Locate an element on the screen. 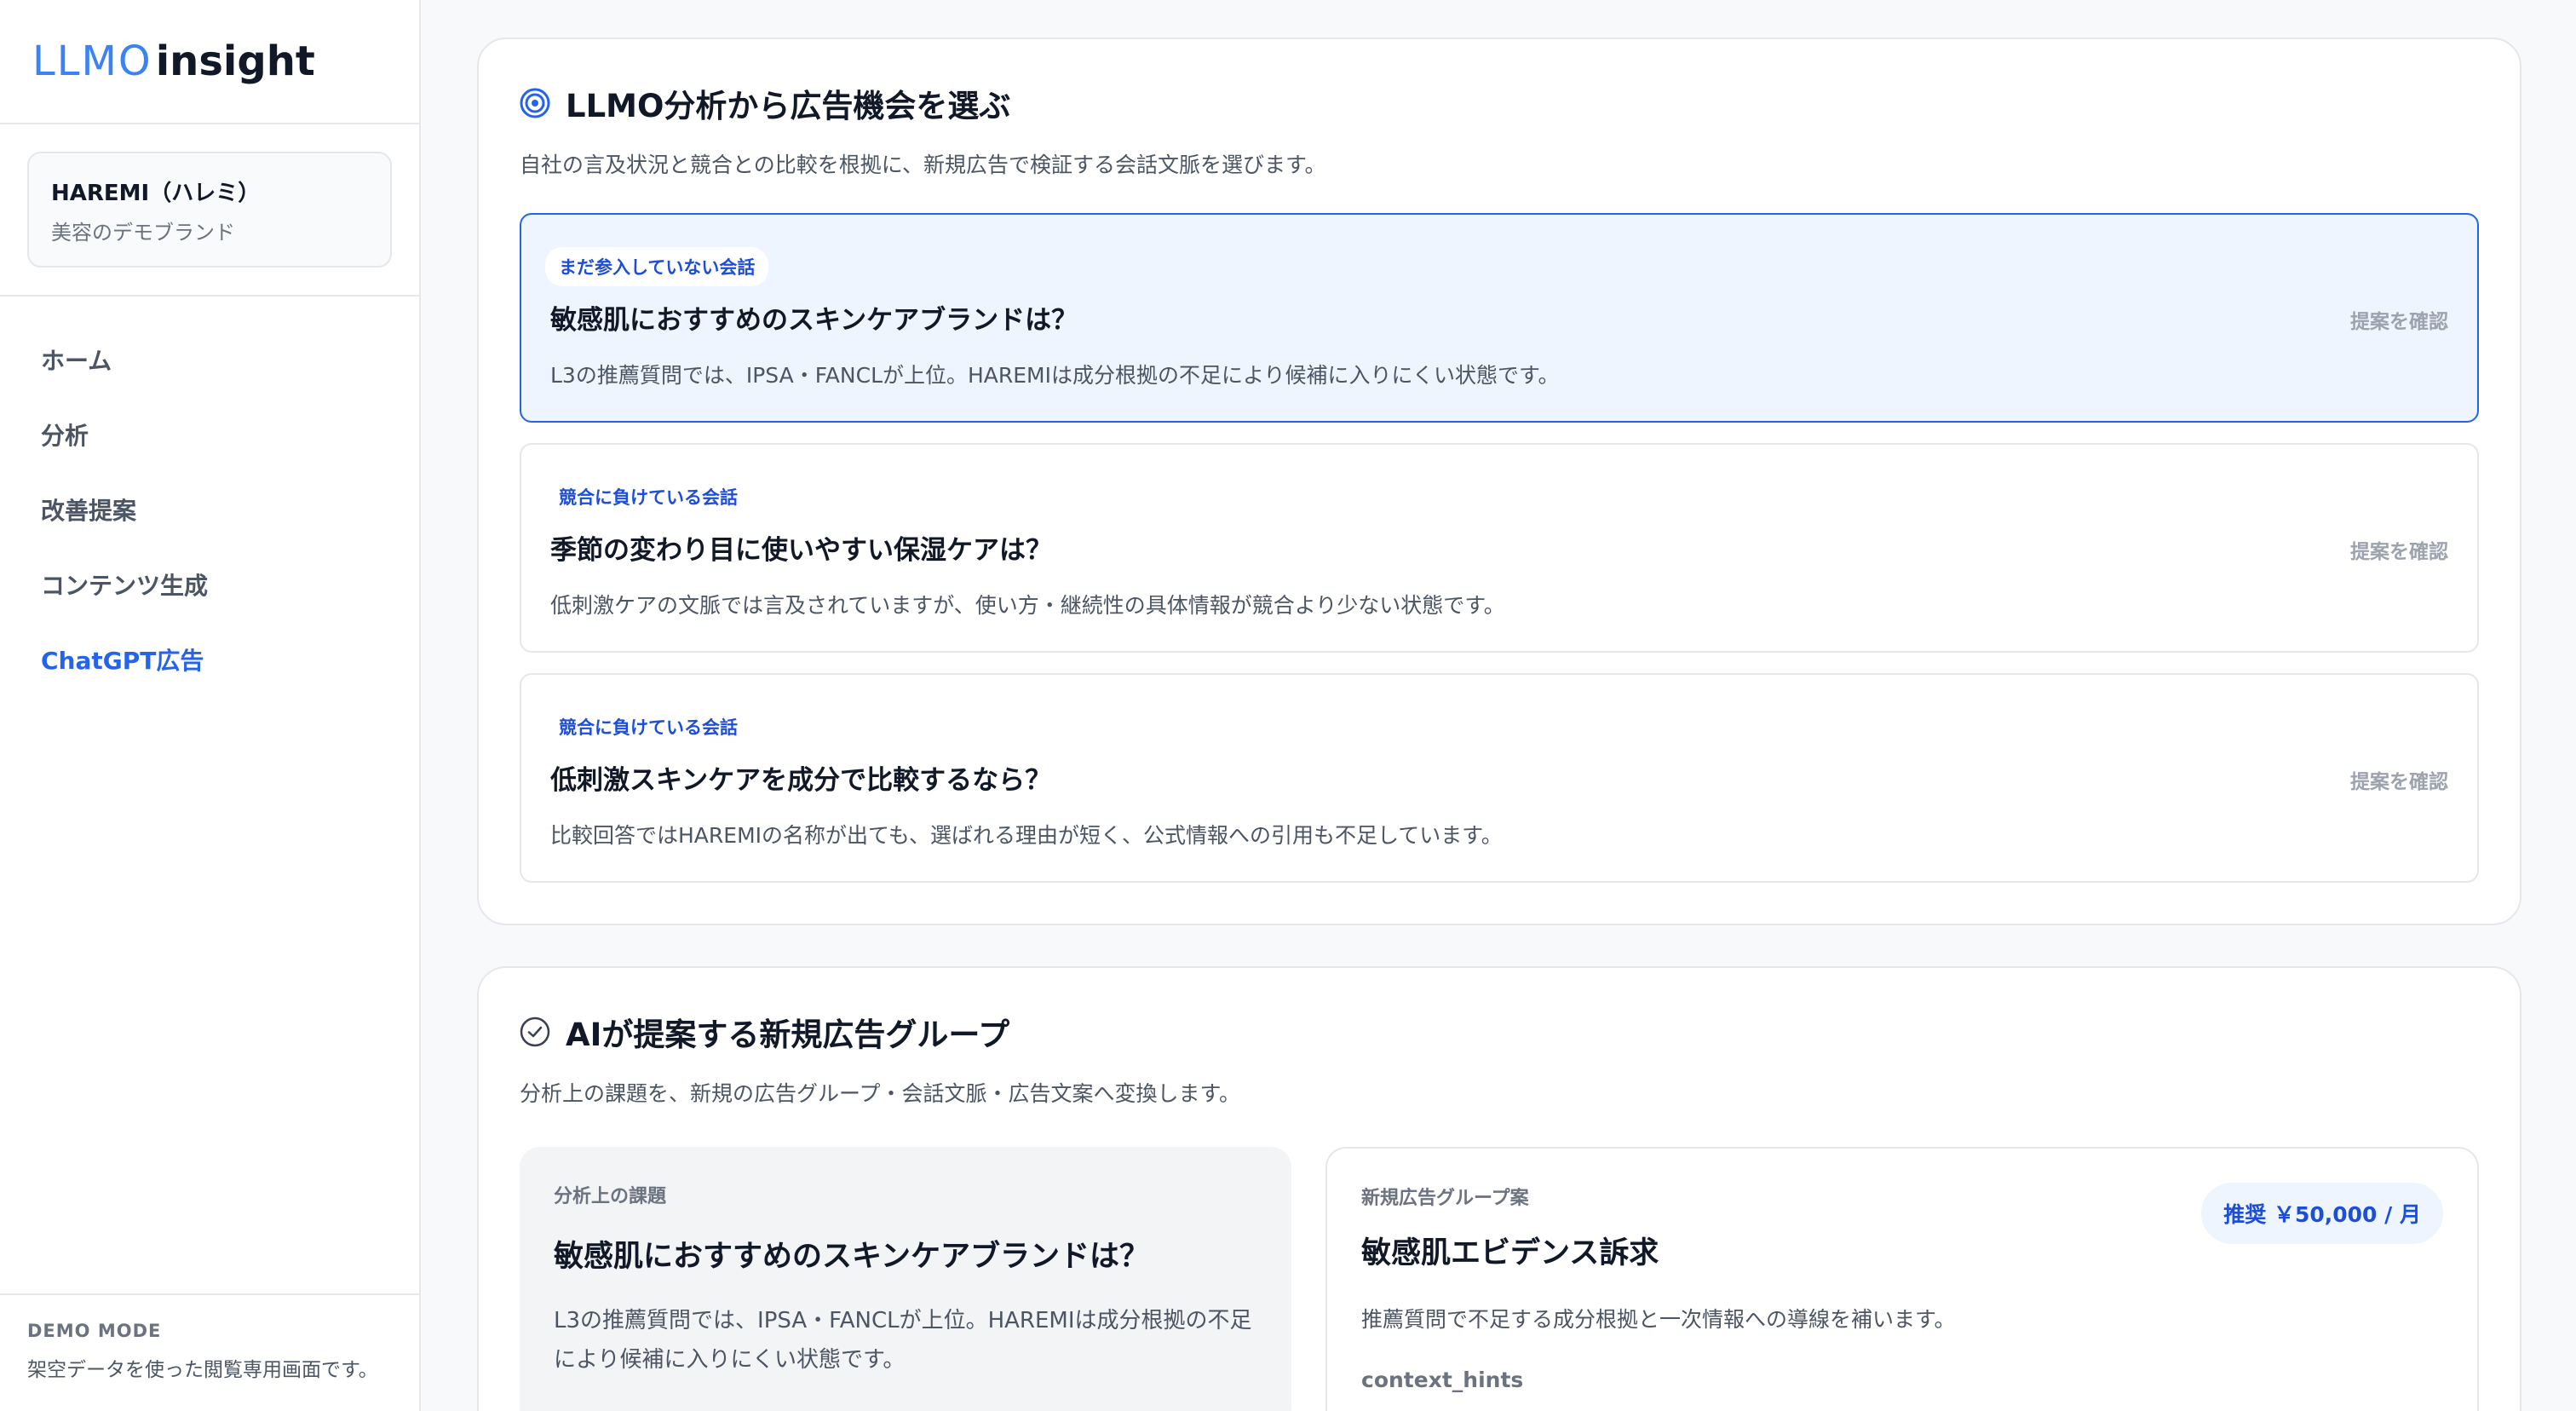 The height and width of the screenshot is (1411, 2576). context-hints-label: context_hints is located at coordinates (1443, 1380).